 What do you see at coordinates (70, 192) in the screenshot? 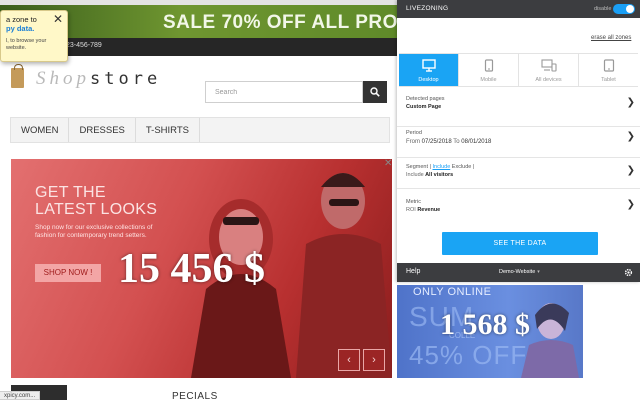
I see `hero-title-line1: GET THE` at bounding box center [70, 192].